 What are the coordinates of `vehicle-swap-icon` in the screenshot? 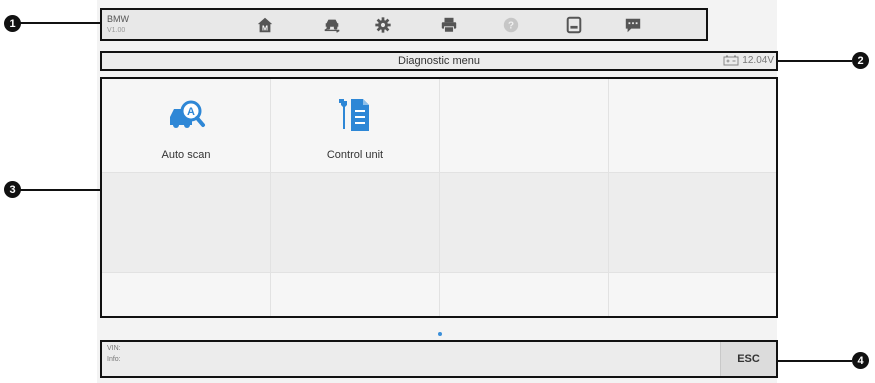 It's located at (332, 26).